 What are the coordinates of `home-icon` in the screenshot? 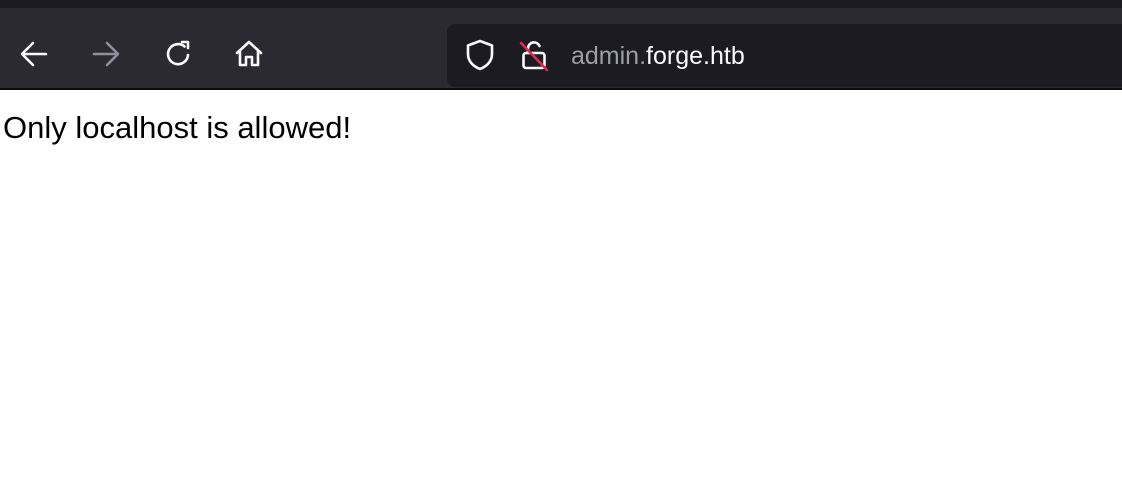 It's located at (249, 53).